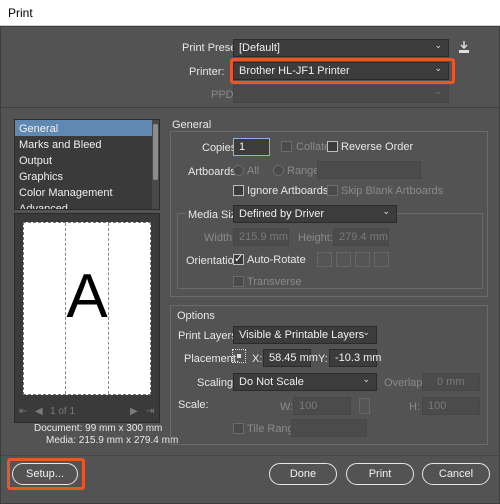 This screenshot has height=504, width=500. Describe the element at coordinates (329, 428) in the screenshot. I see `tile-range-input` at that location.